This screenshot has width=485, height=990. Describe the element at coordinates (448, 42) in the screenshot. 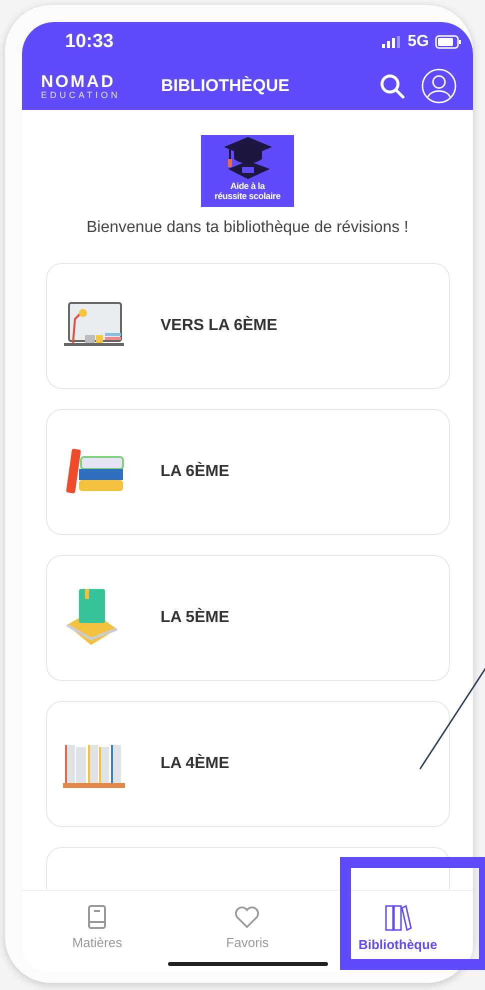

I see `battery-icon` at that location.